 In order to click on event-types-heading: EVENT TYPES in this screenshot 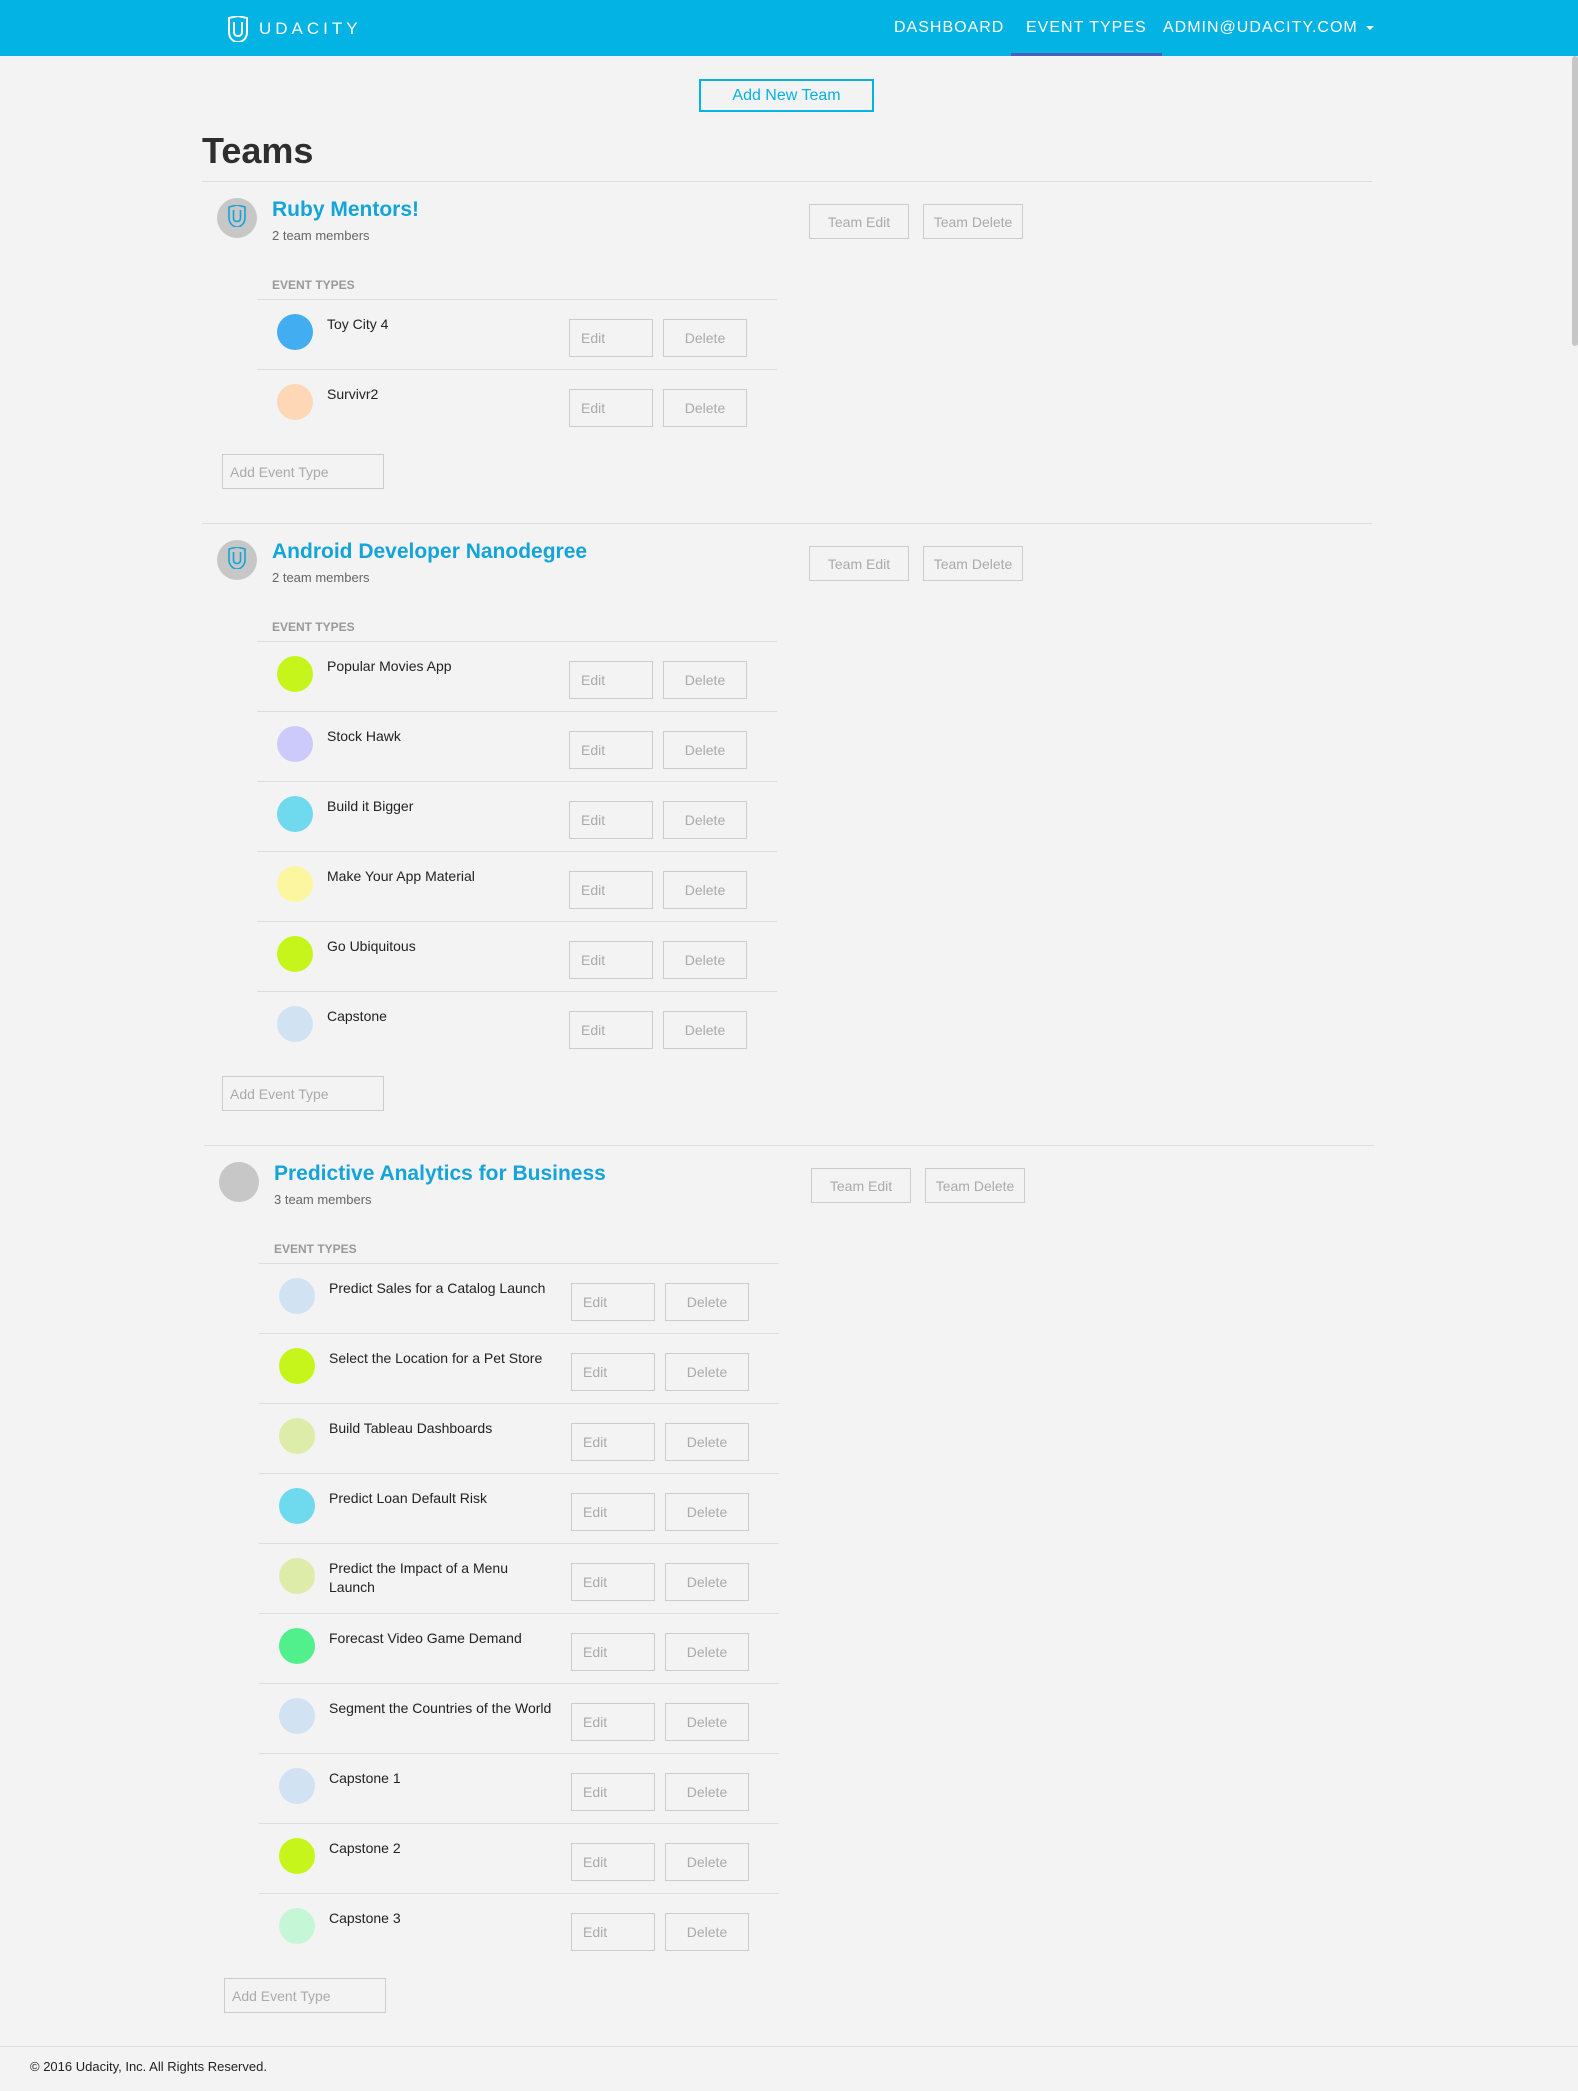, I will do `click(315, 1249)`.